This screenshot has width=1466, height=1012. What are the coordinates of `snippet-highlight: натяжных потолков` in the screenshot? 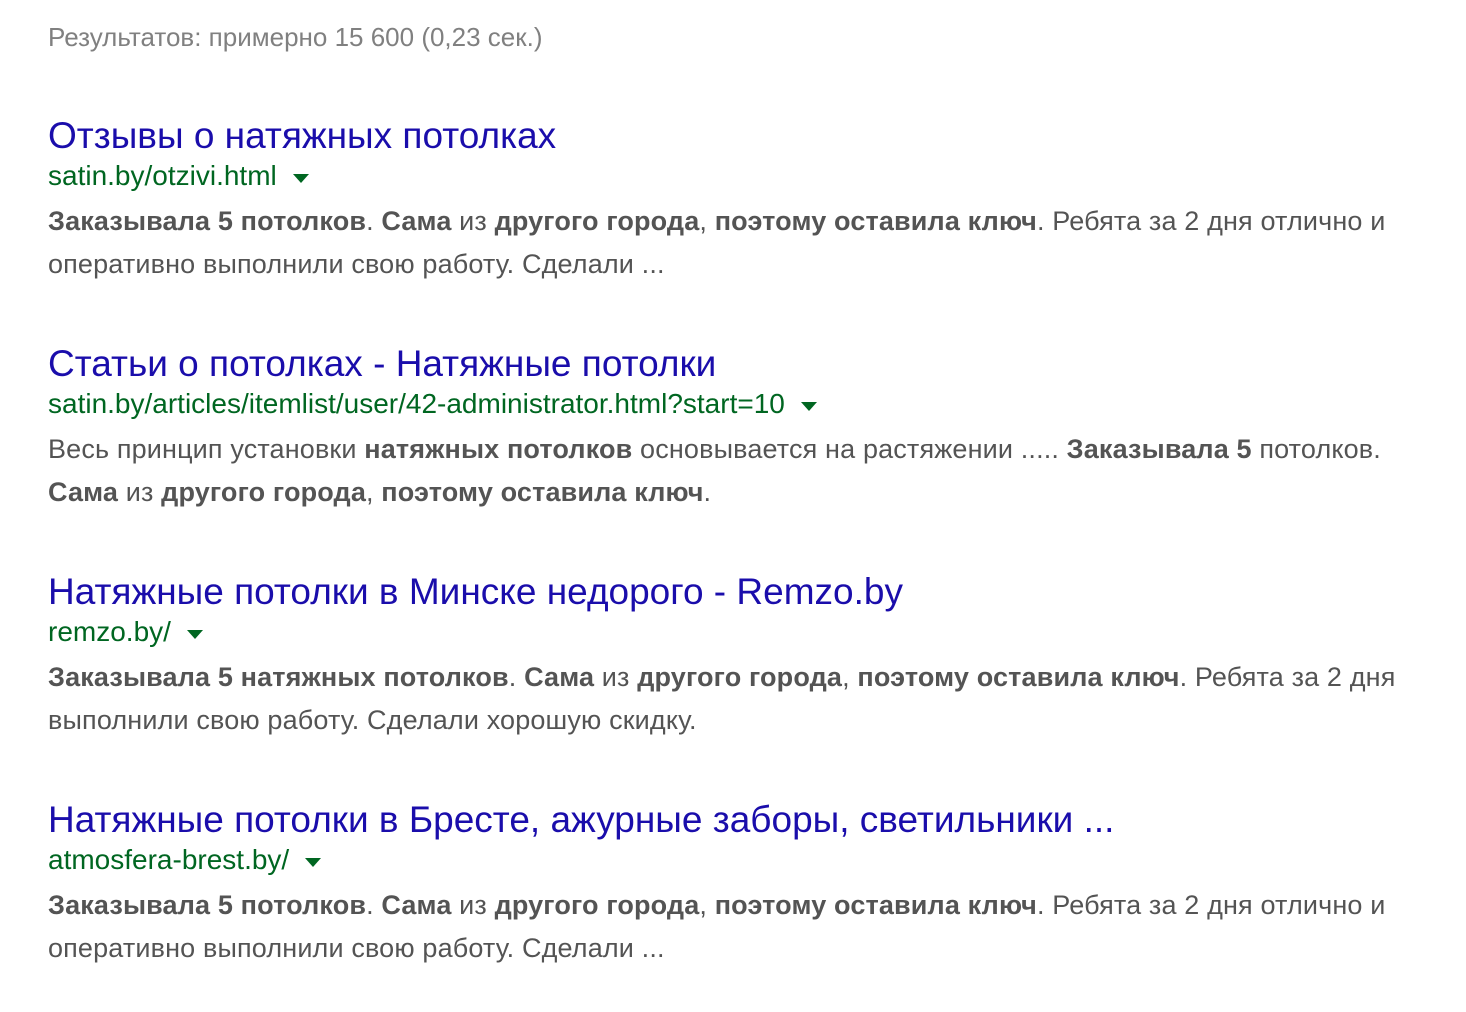 It's located at (498, 449).